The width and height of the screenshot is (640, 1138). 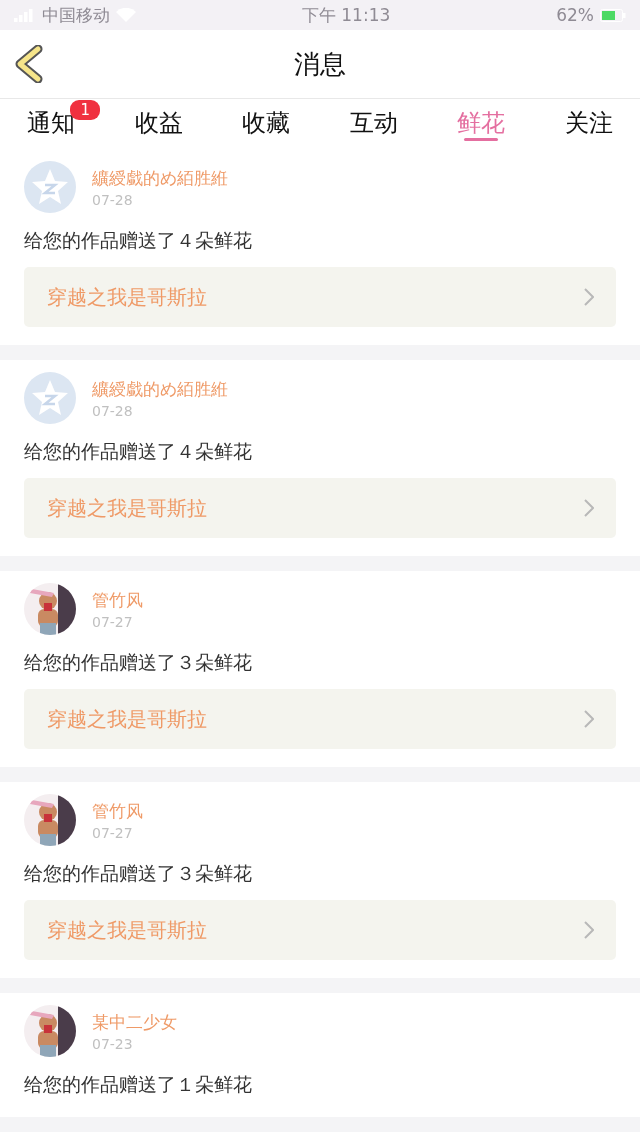 What do you see at coordinates (138, 1084) in the screenshot?
I see `message-text: 给您的作品赠送了１朵鲜花` at bounding box center [138, 1084].